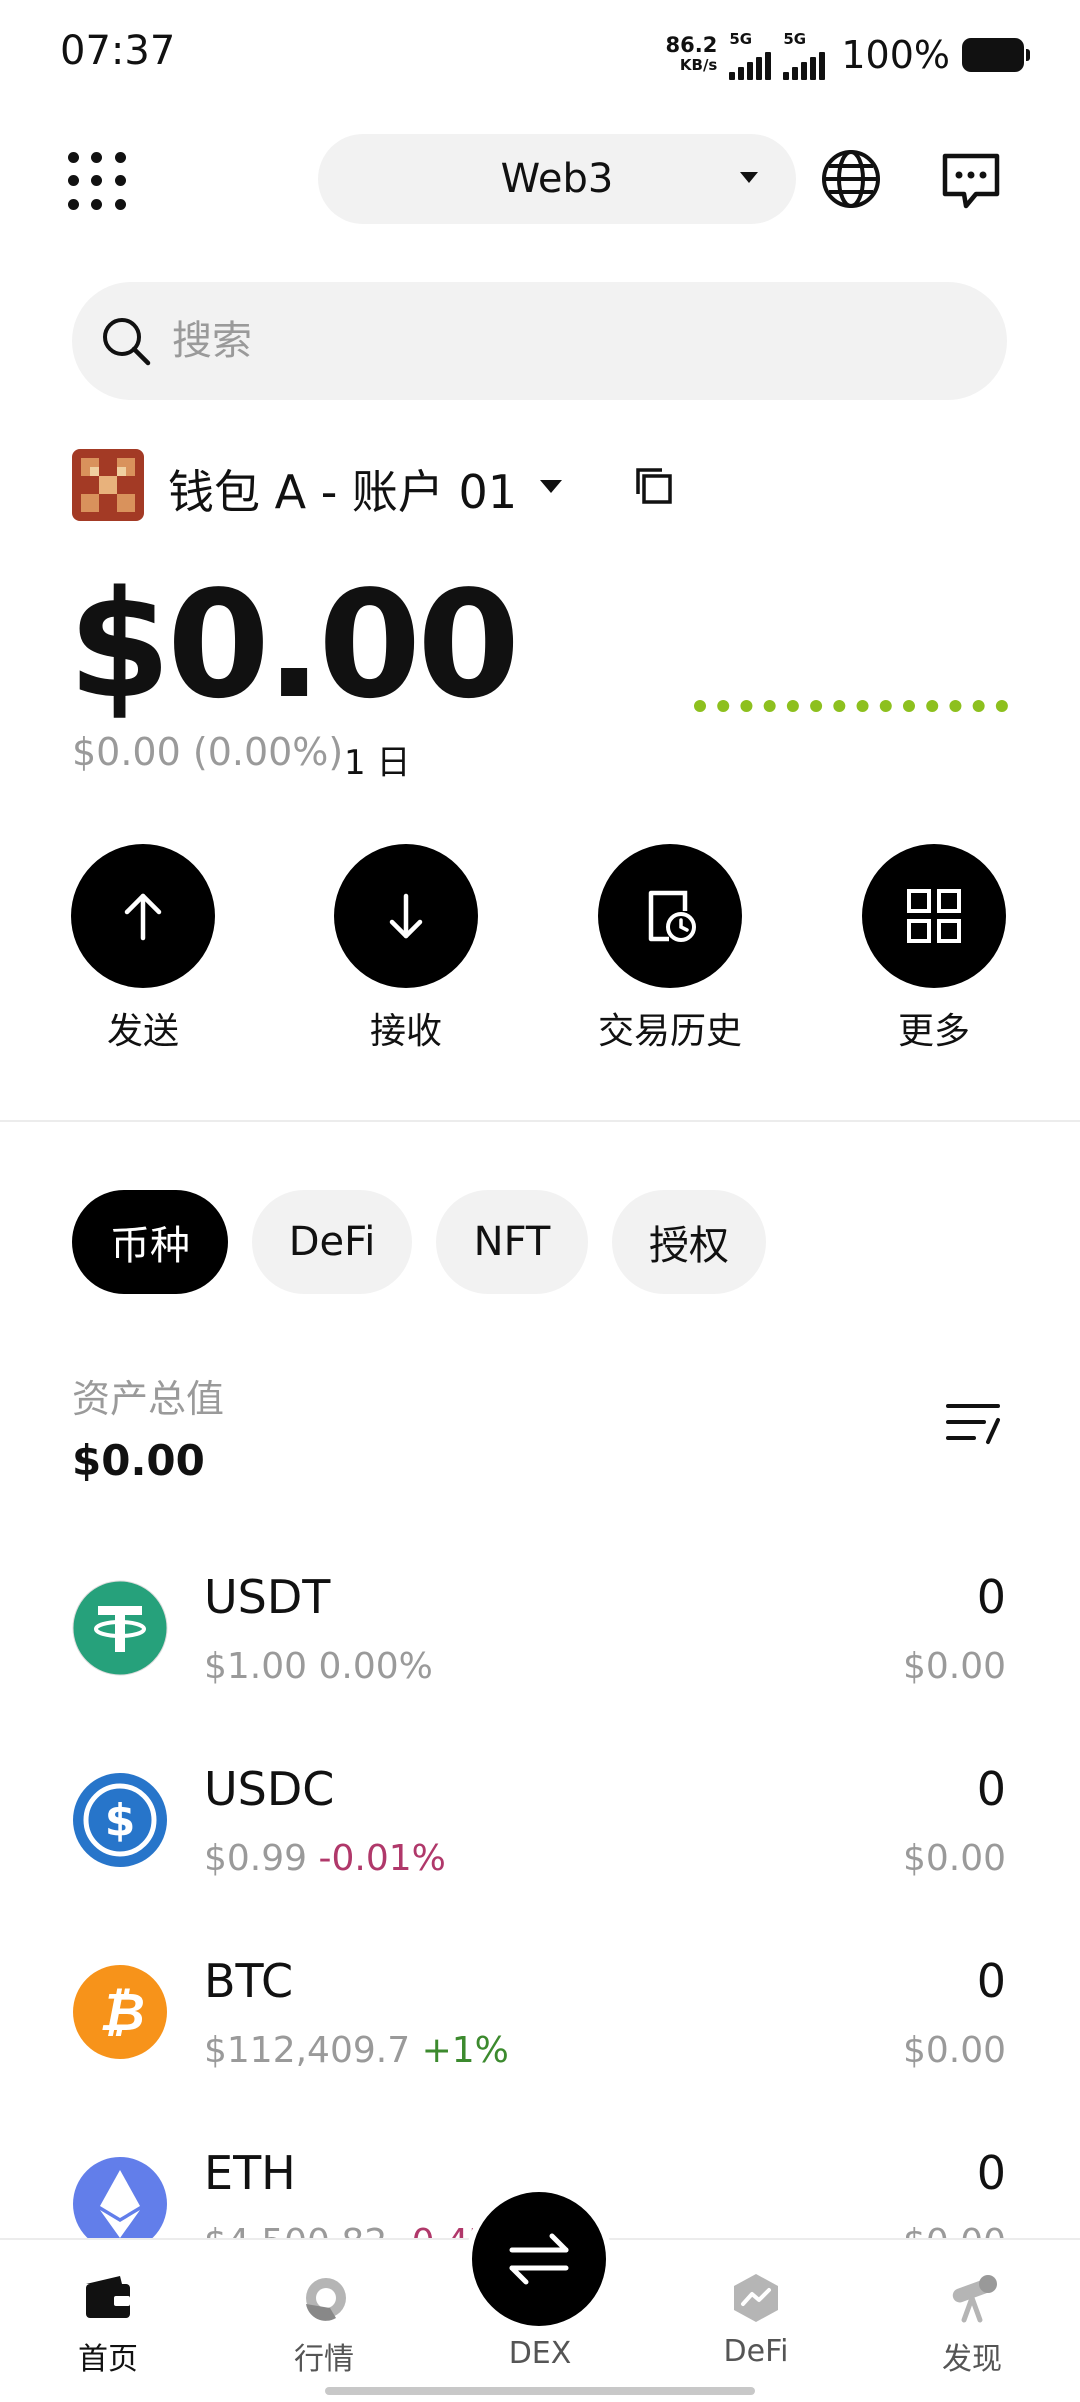  What do you see at coordinates (540, 2039) in the screenshot?
I see `token-row-btc: ₿ BTC $112,409.7 +1% 0 $0.00` at bounding box center [540, 2039].